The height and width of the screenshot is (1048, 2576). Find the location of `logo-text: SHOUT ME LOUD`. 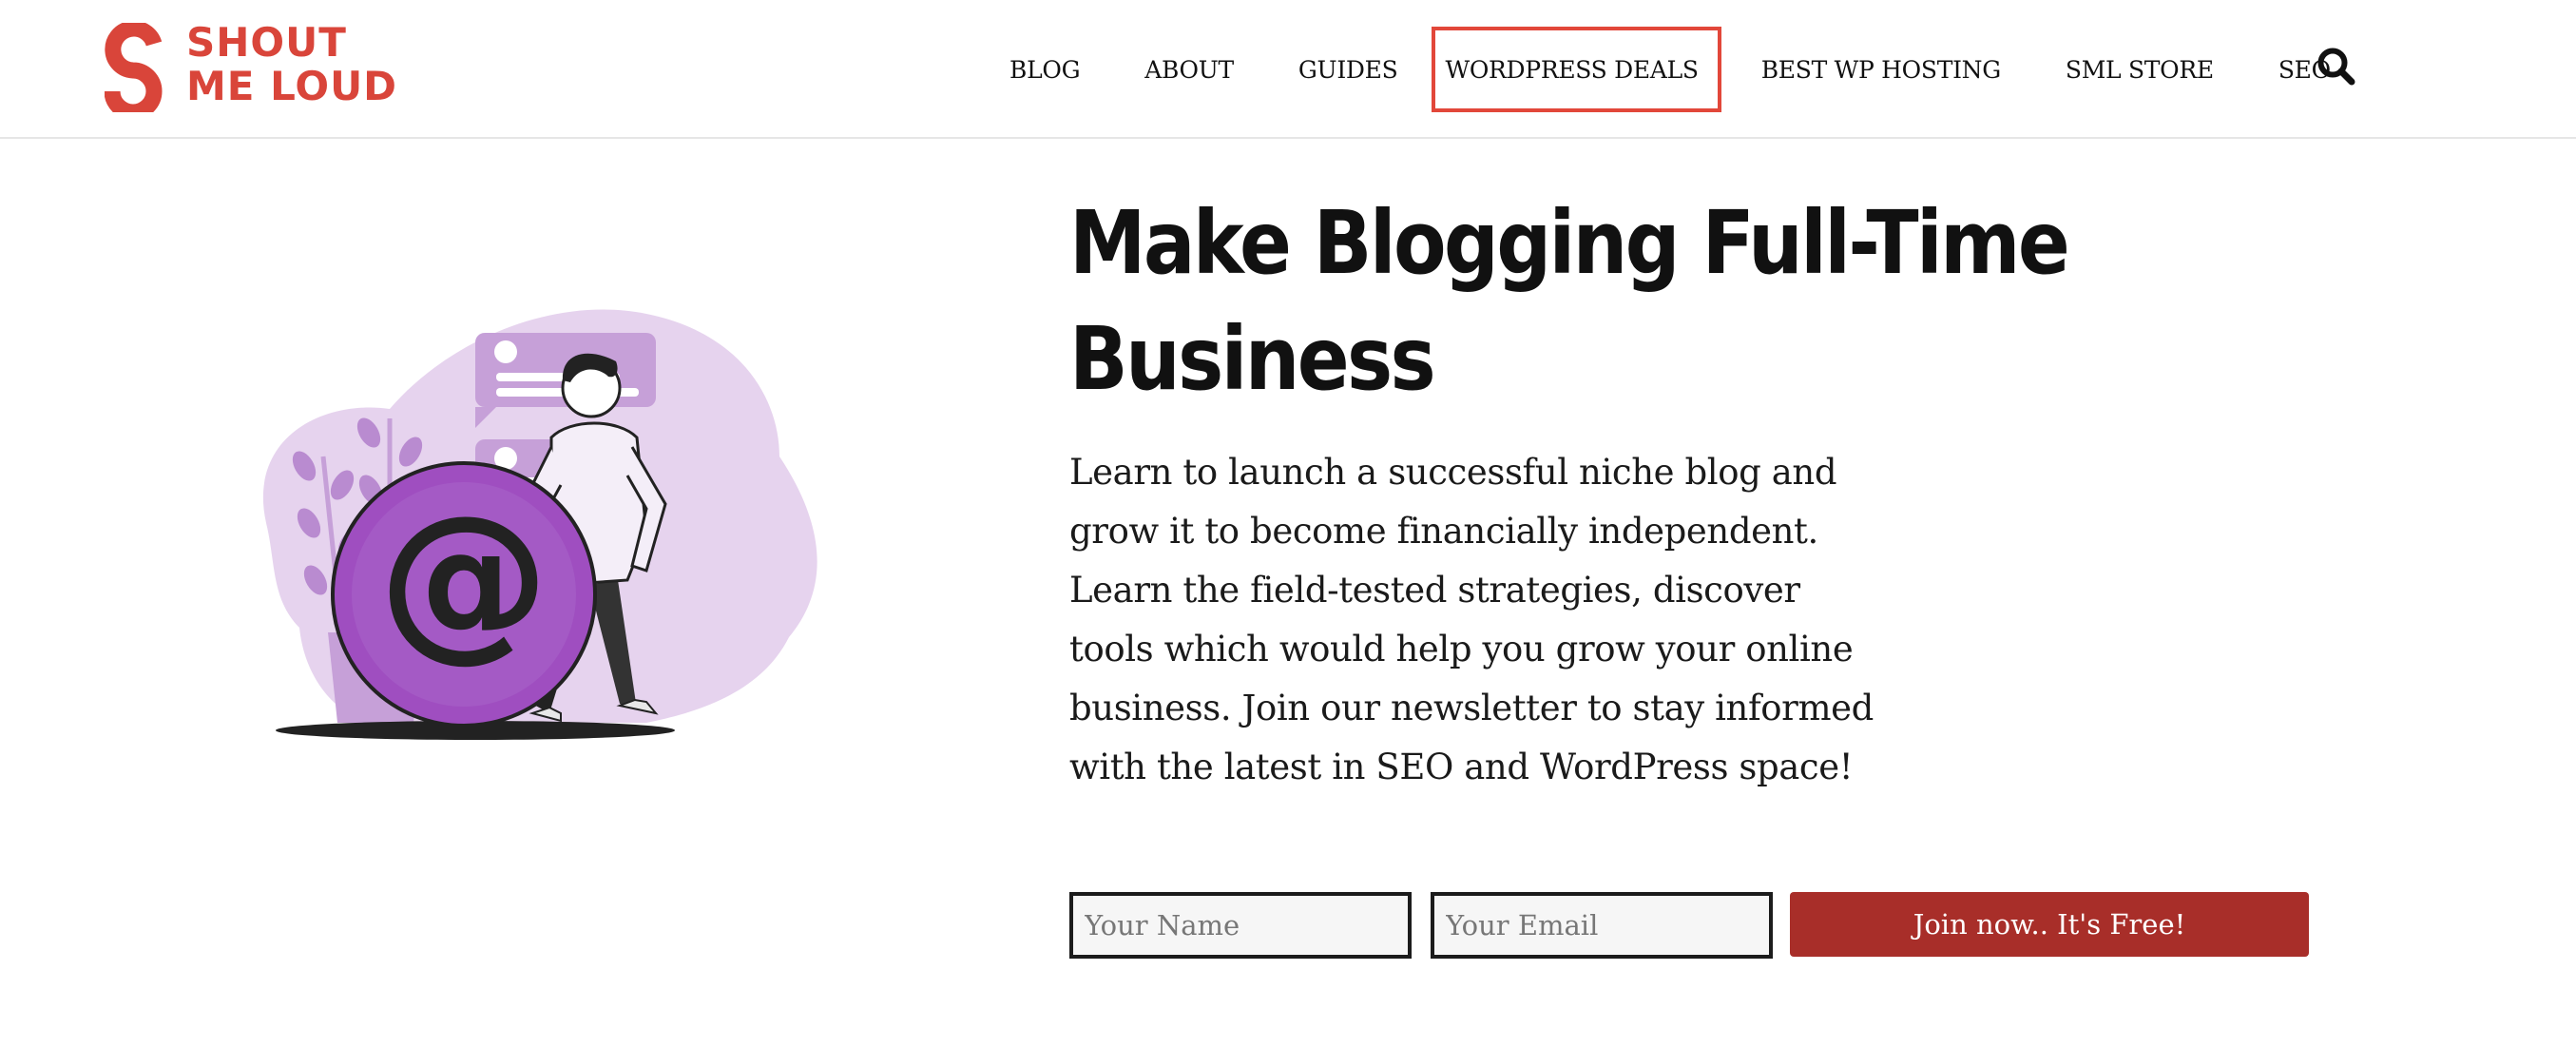

logo-text: SHOUT ME LOUD is located at coordinates (291, 64).